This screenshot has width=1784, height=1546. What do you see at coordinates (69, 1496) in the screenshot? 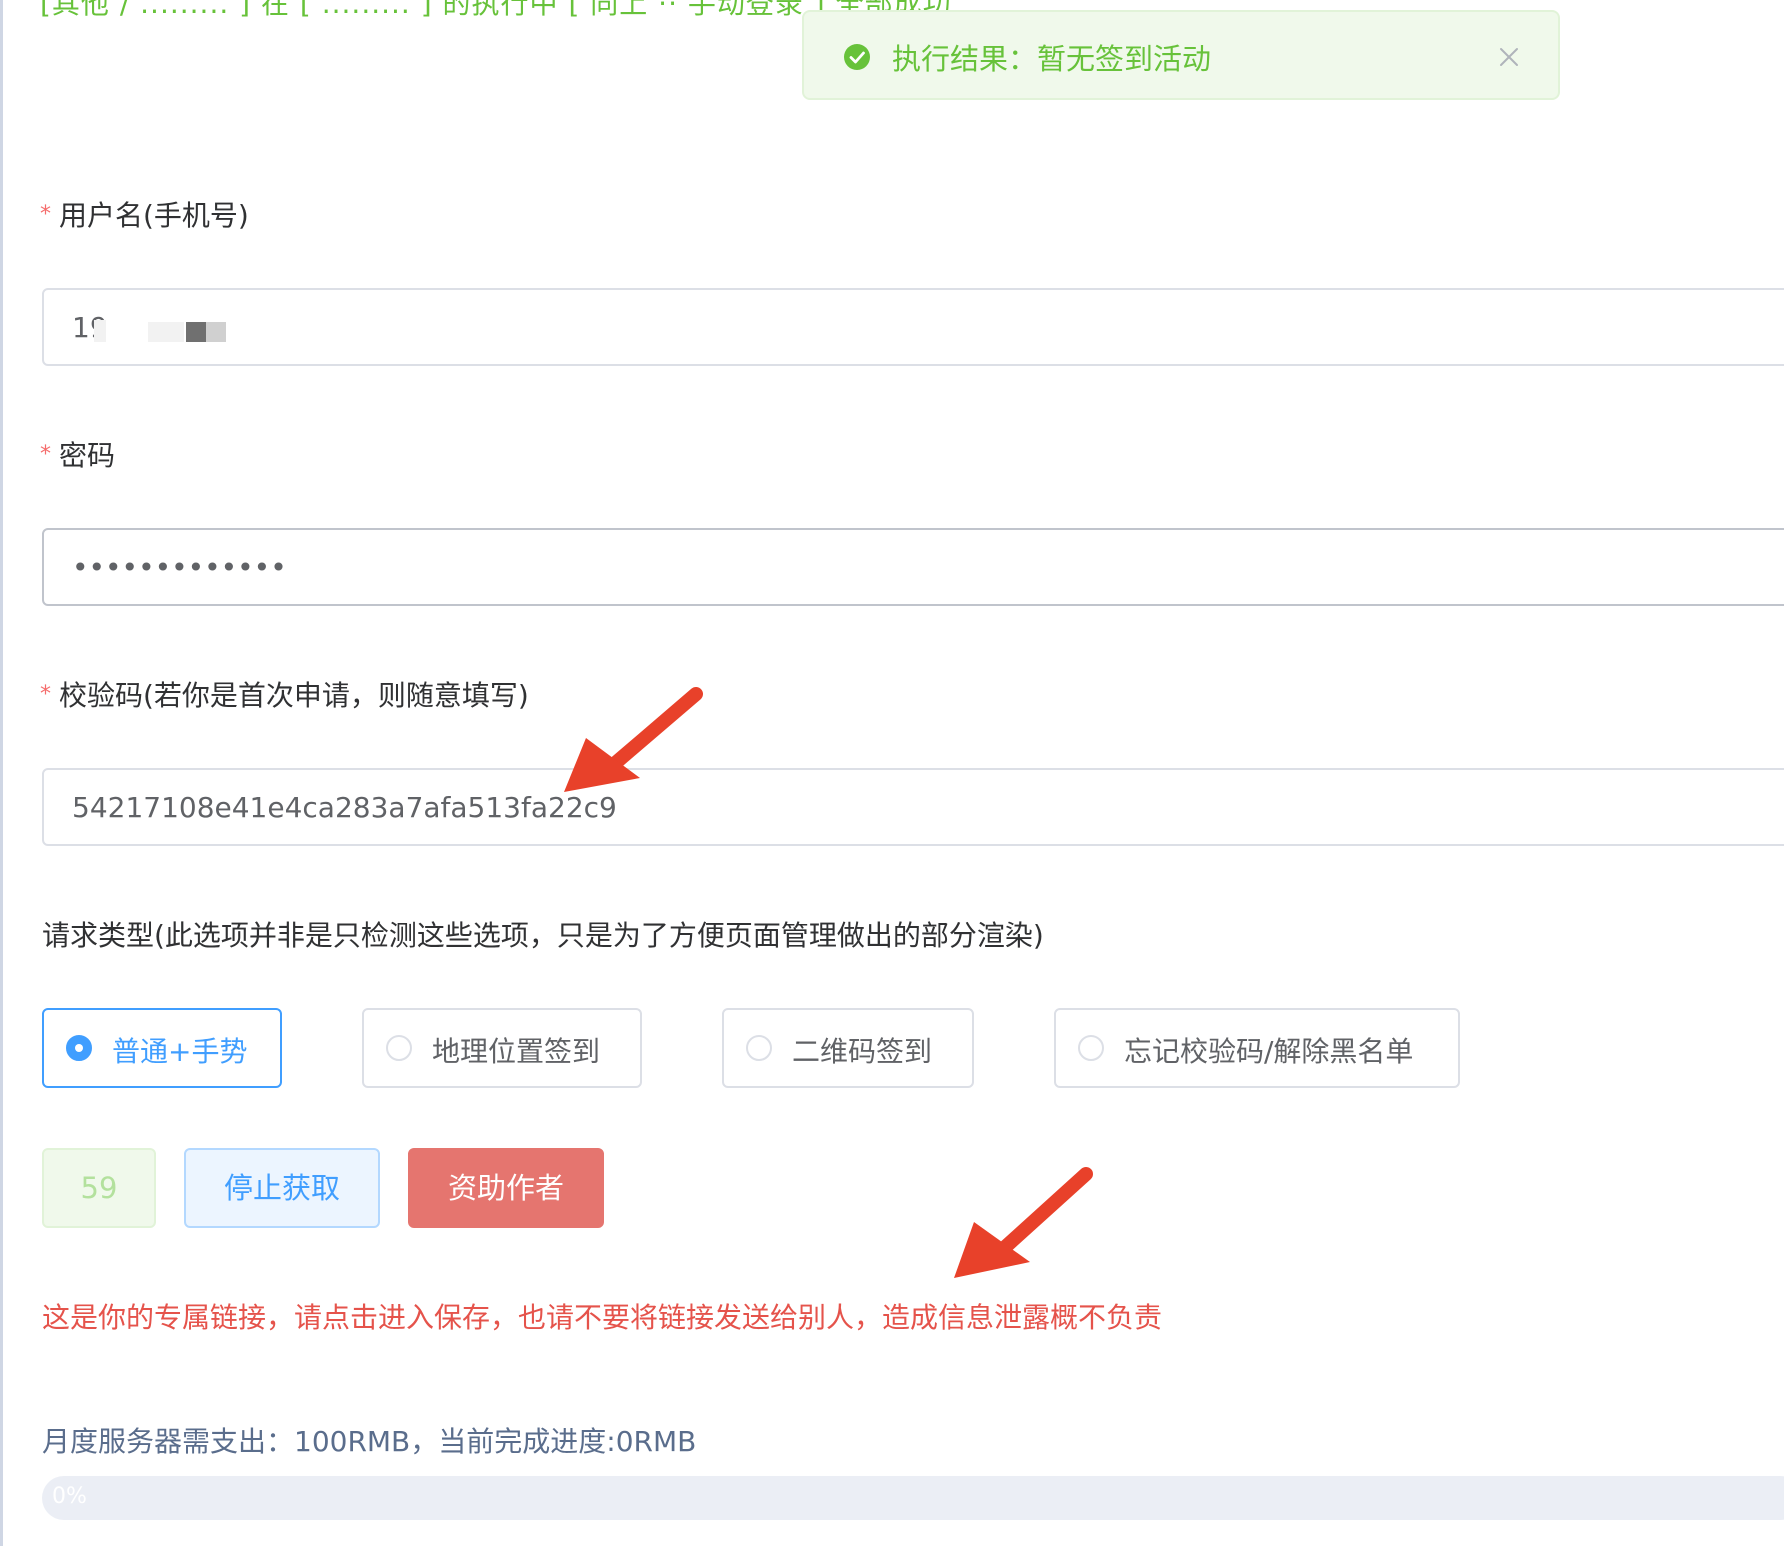
I see `progress-label: 0%` at bounding box center [69, 1496].